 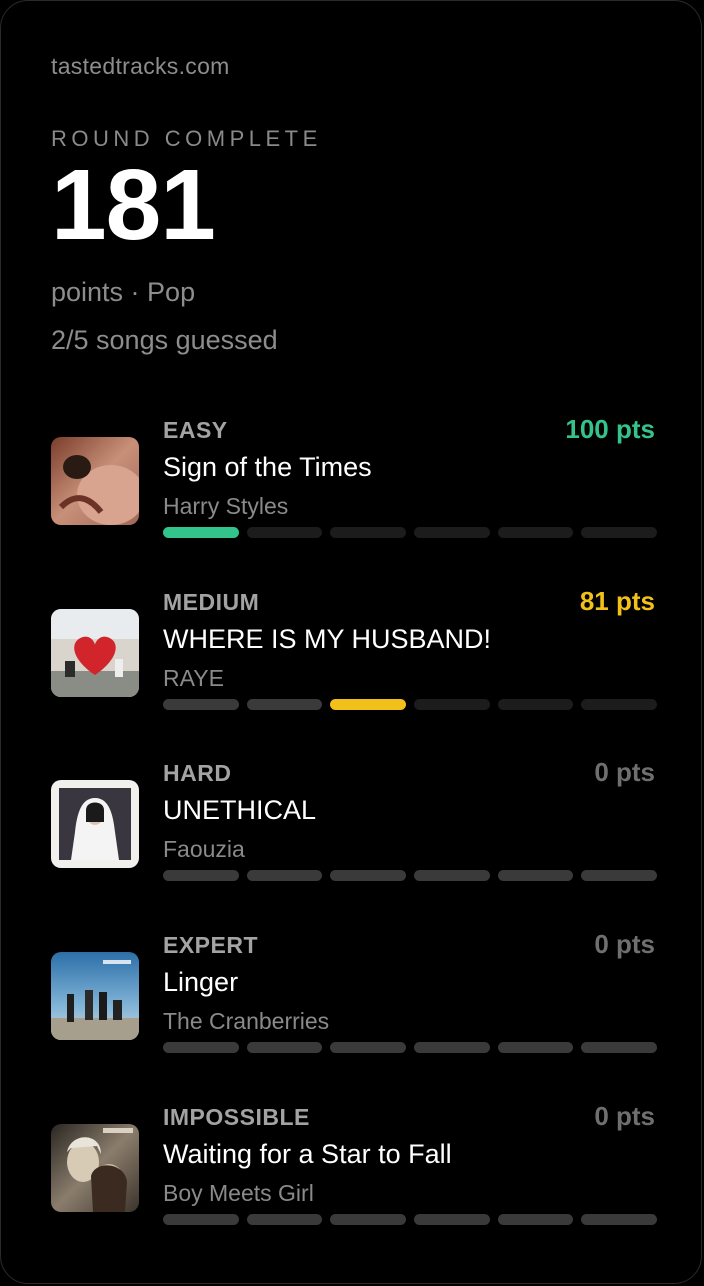 I want to click on album-cover-harry-styles, so click(x=95, y=481).